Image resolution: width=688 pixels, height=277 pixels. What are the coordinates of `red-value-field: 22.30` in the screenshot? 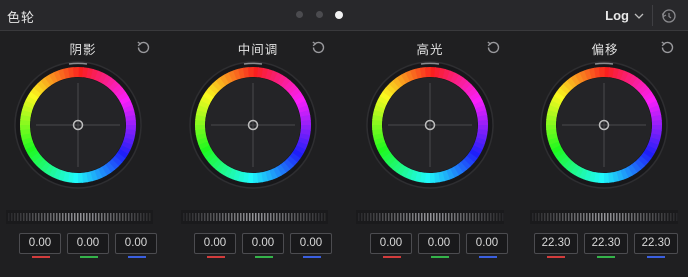 It's located at (556, 245).